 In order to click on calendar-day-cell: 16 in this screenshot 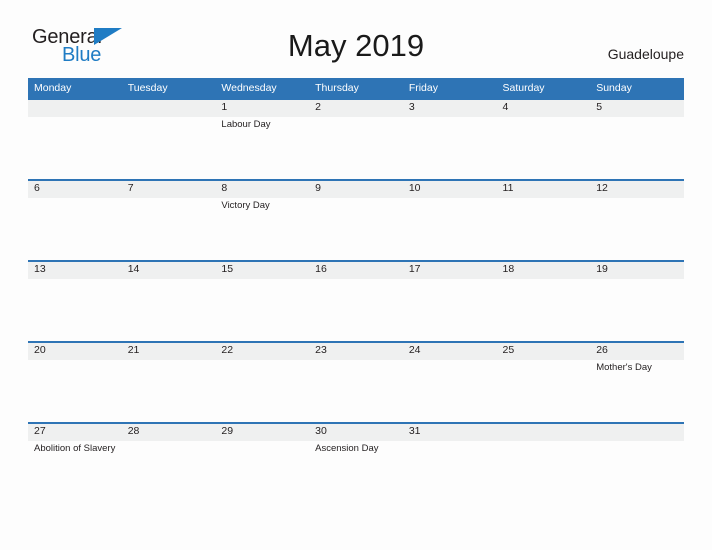, I will do `click(356, 299)`.